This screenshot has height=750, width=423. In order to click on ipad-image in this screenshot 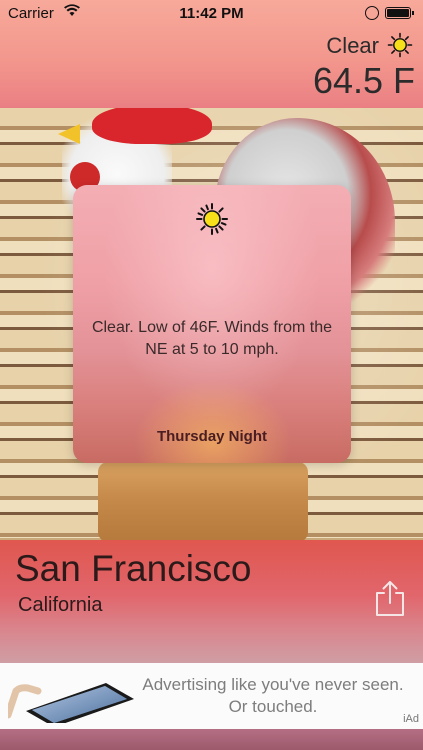, I will do `click(71, 699)`.